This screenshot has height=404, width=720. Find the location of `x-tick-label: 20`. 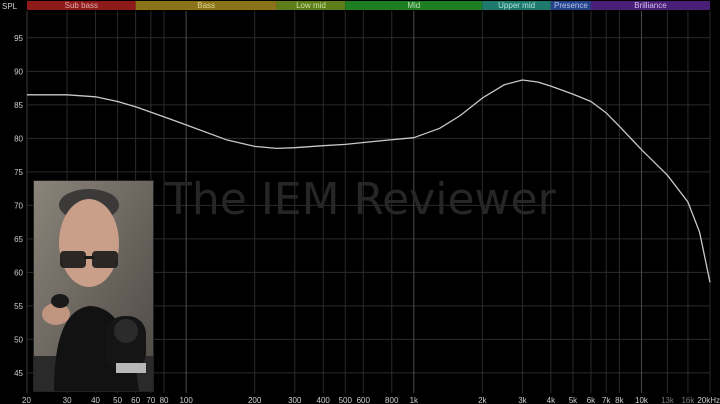

x-tick-label: 20 is located at coordinates (26, 400).